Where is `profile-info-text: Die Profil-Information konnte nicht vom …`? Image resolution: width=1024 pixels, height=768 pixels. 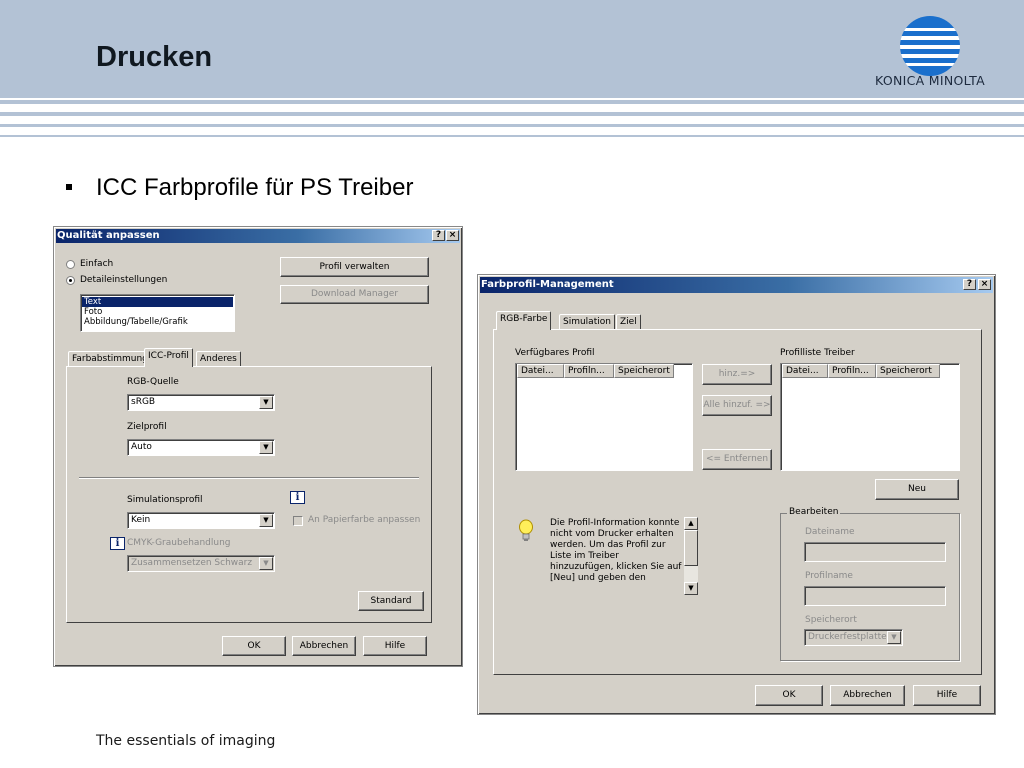 profile-info-text: Die Profil-Information konnte nicht vom … is located at coordinates (617, 556).